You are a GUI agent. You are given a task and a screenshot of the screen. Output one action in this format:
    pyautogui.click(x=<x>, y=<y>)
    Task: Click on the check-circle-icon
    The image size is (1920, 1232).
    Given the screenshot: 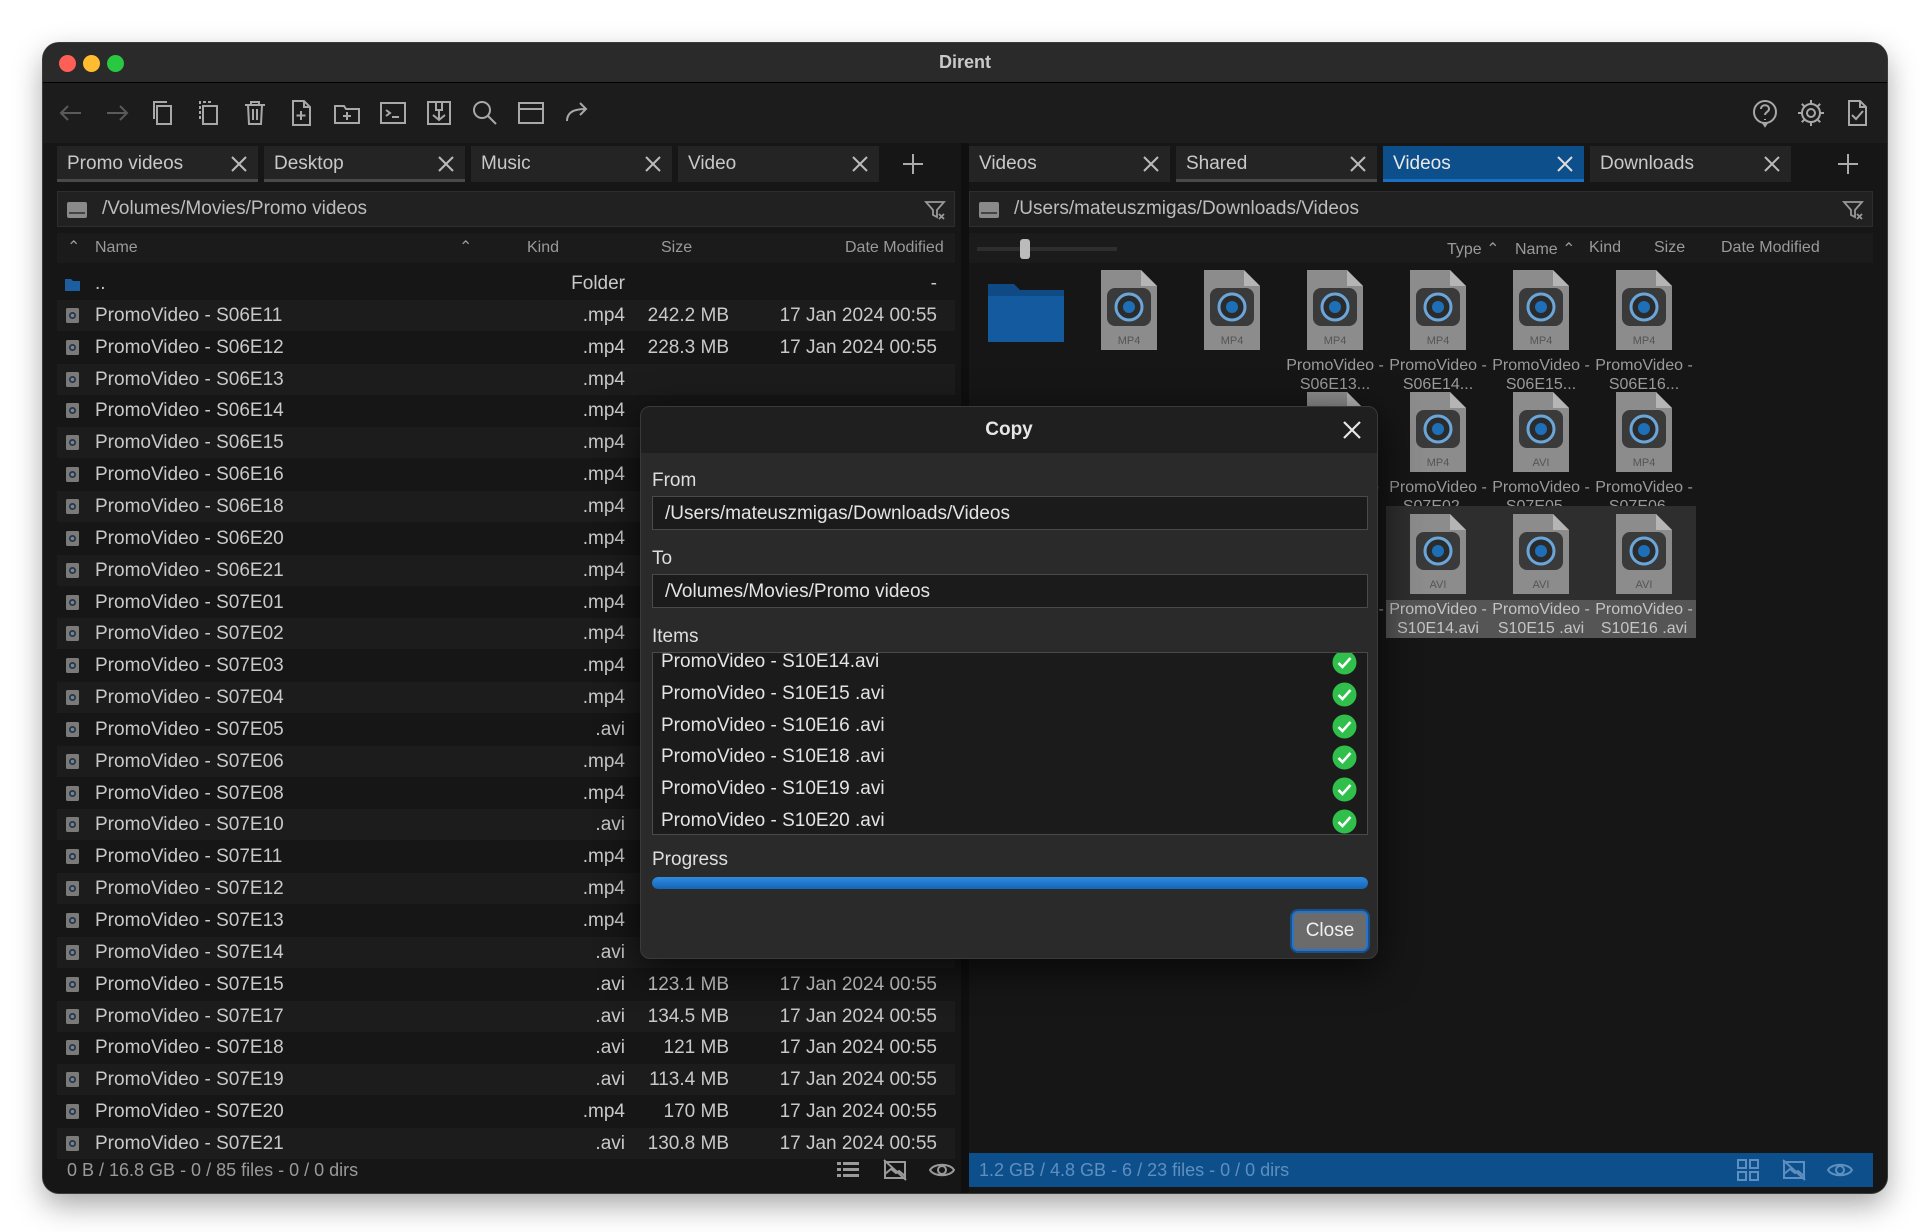 What is the action you would take?
    pyautogui.click(x=1344, y=694)
    